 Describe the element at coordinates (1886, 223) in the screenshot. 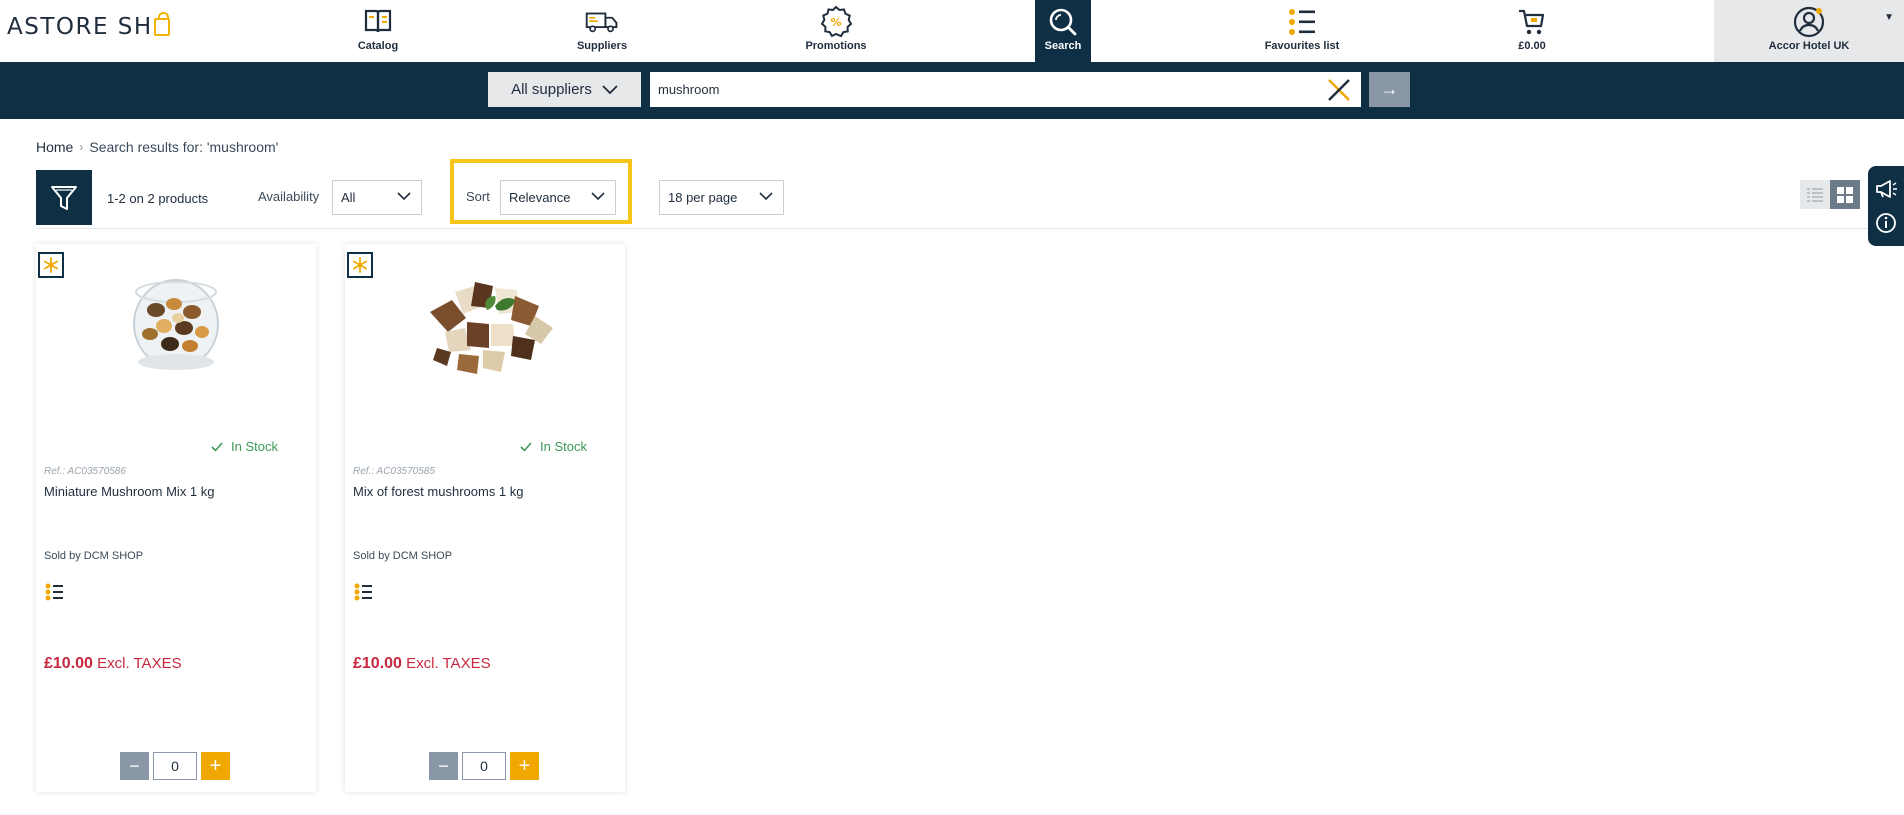

I see `info-icon` at that location.